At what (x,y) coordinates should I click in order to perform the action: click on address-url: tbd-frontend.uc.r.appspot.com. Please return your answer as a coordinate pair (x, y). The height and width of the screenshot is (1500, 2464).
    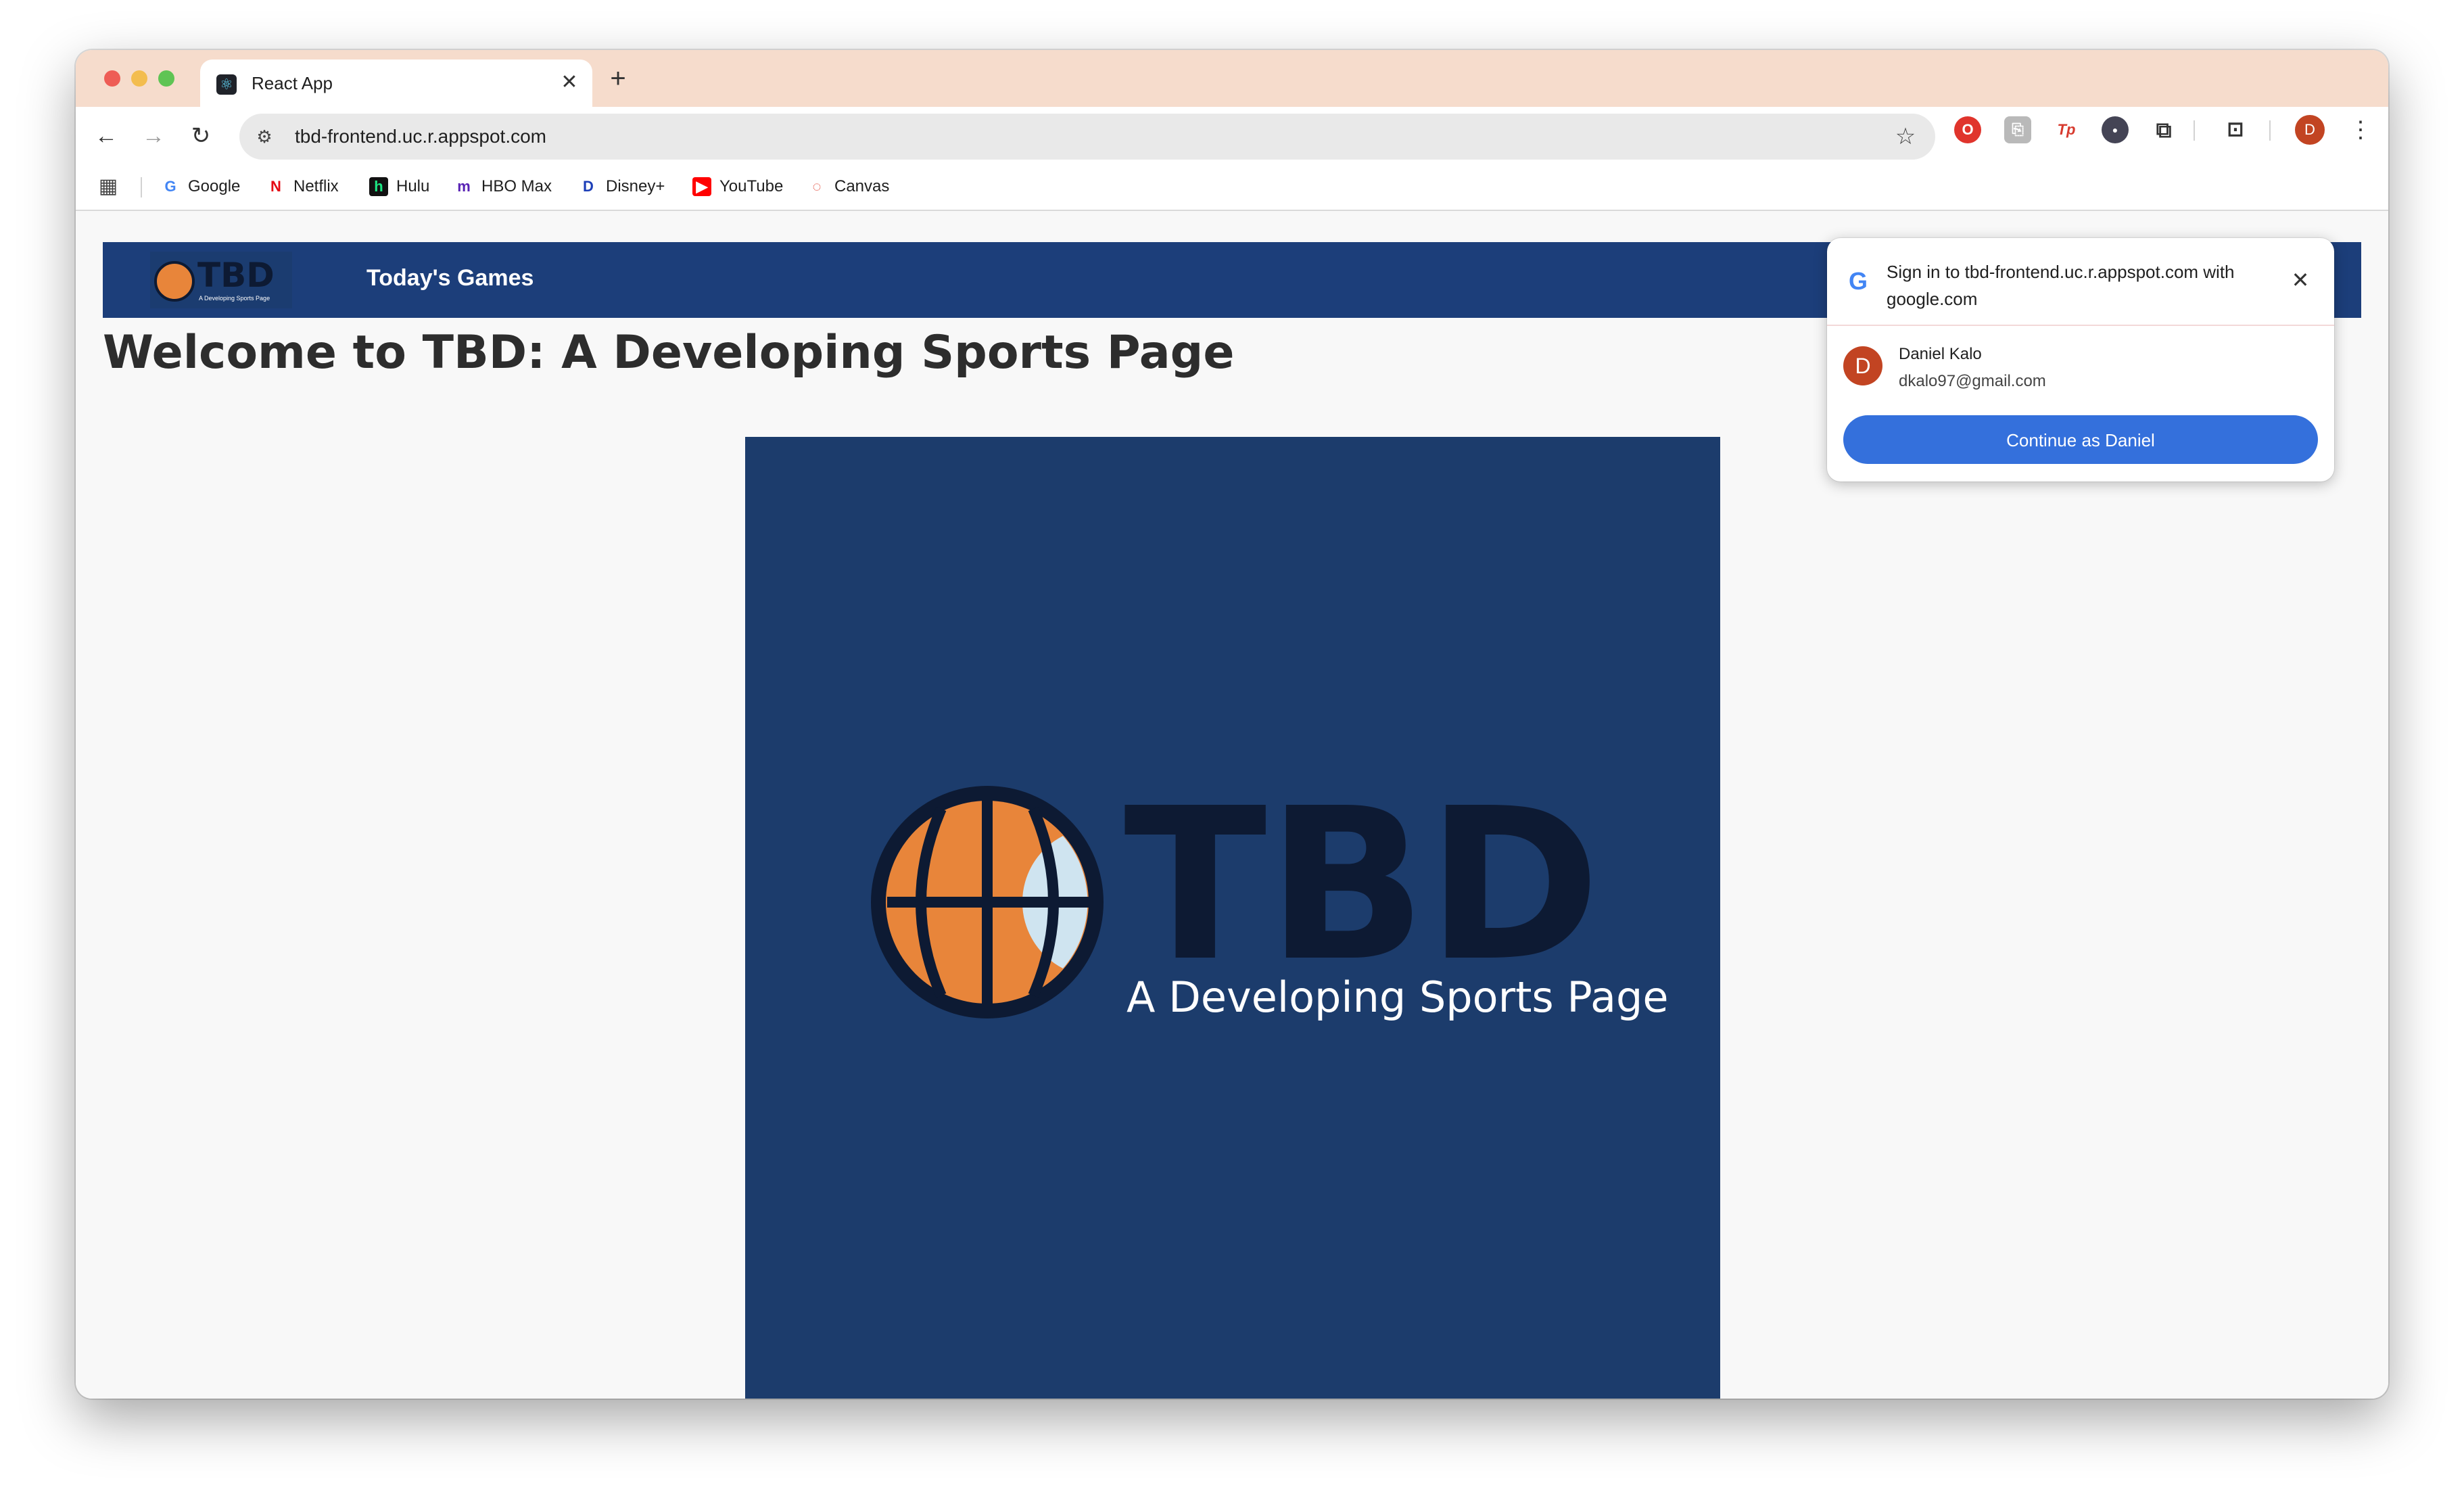
    Looking at the image, I should click on (420, 136).